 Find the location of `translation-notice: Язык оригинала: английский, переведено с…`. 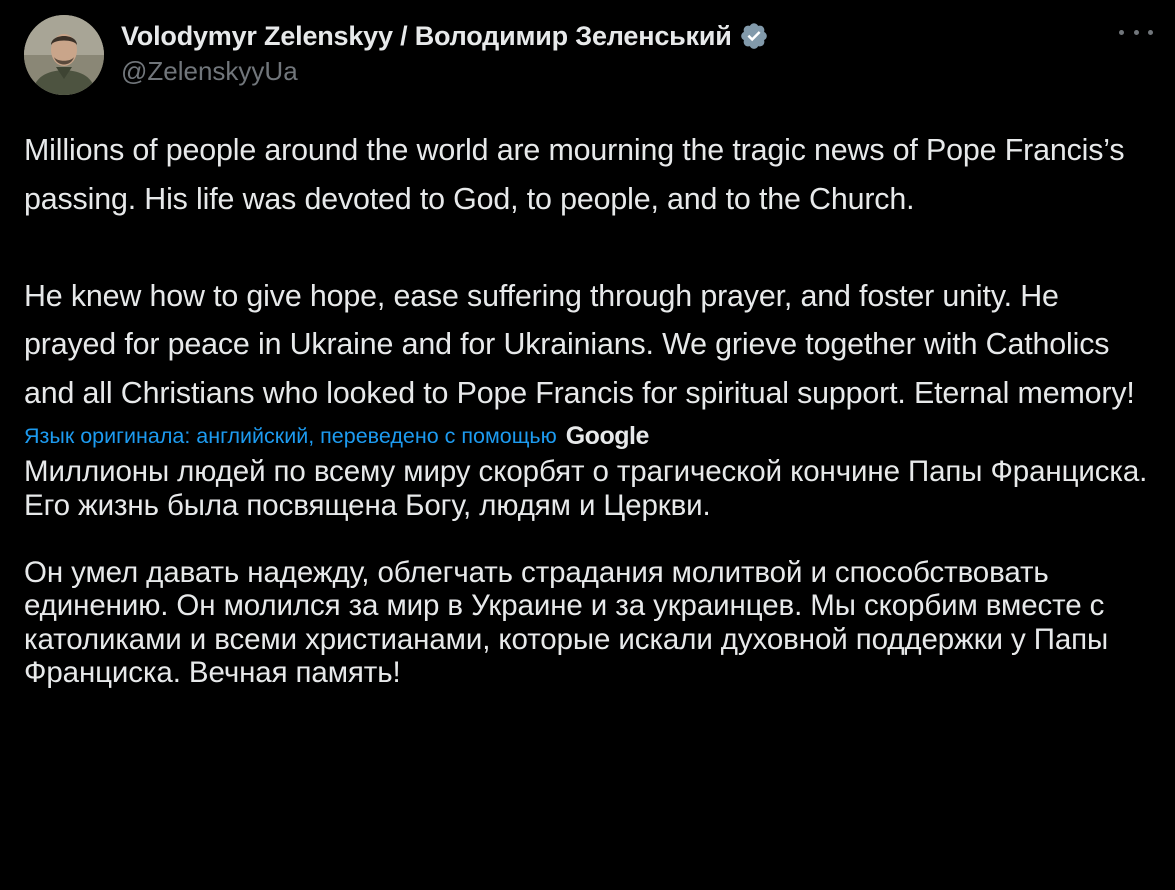

translation-notice: Язык оригинала: английский, переведено с… is located at coordinates (591, 436).